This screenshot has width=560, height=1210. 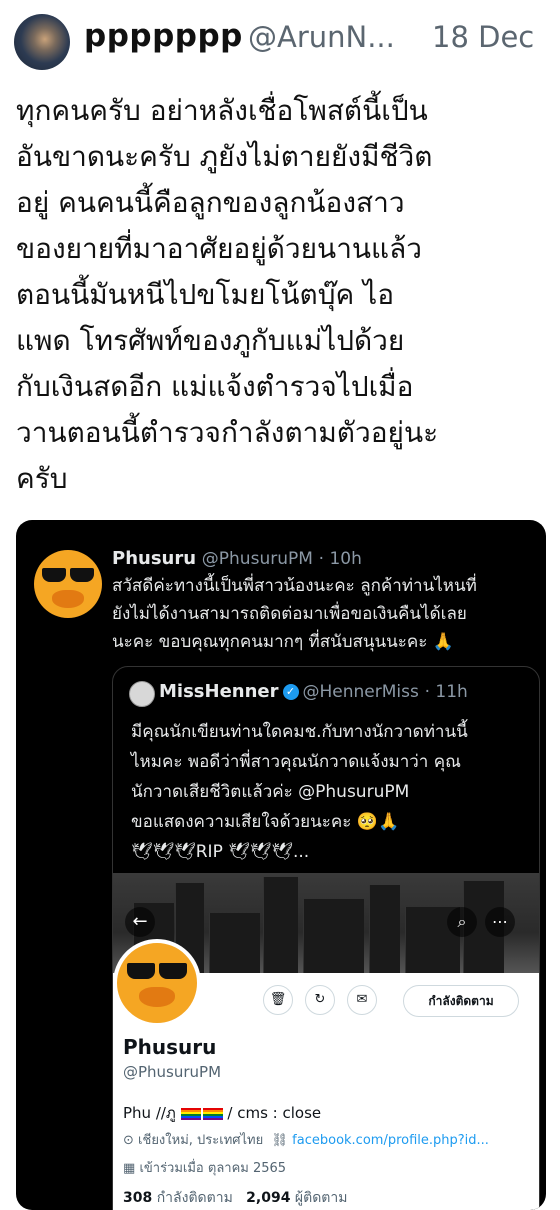 What do you see at coordinates (483, 37) in the screenshot?
I see `tweet-date: 18 Dec` at bounding box center [483, 37].